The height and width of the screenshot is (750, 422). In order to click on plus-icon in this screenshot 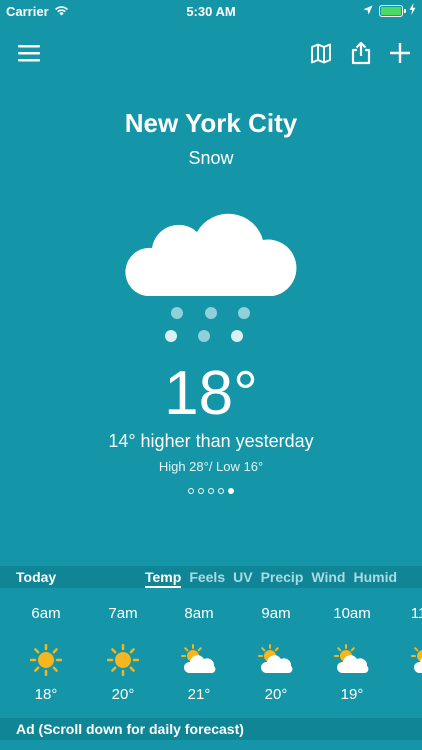, I will do `click(400, 53)`.